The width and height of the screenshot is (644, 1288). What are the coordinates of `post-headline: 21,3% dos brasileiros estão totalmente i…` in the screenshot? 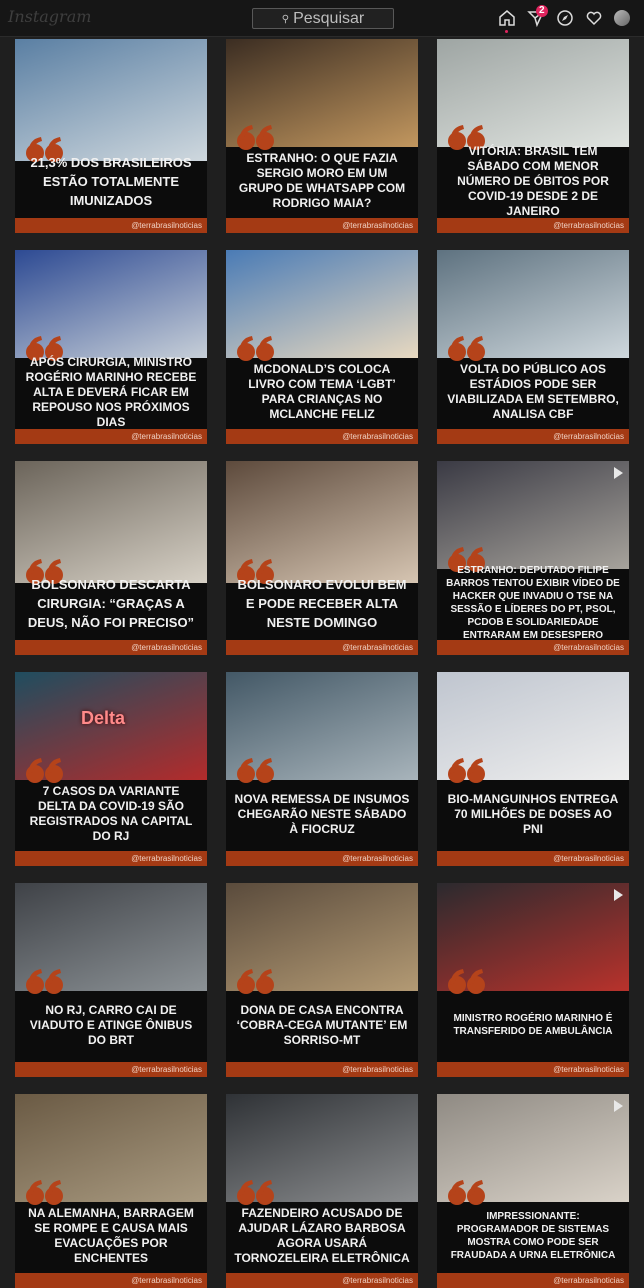 It's located at (111, 181).